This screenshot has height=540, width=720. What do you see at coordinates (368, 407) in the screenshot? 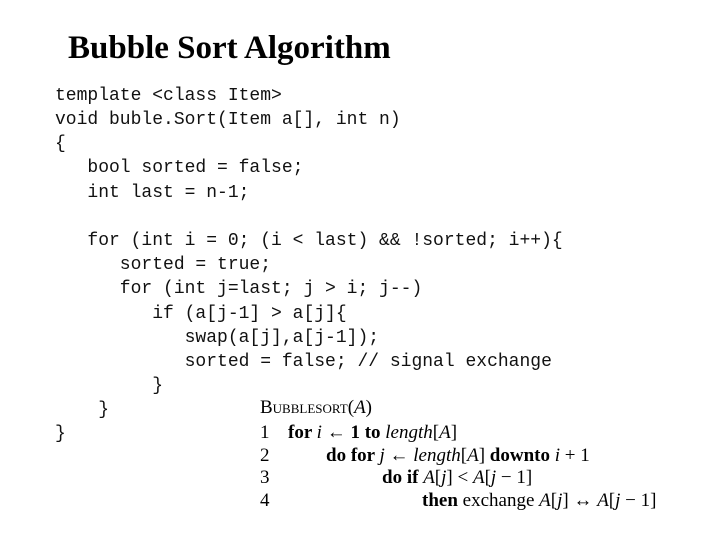
I see `paren-close: )` at bounding box center [368, 407].